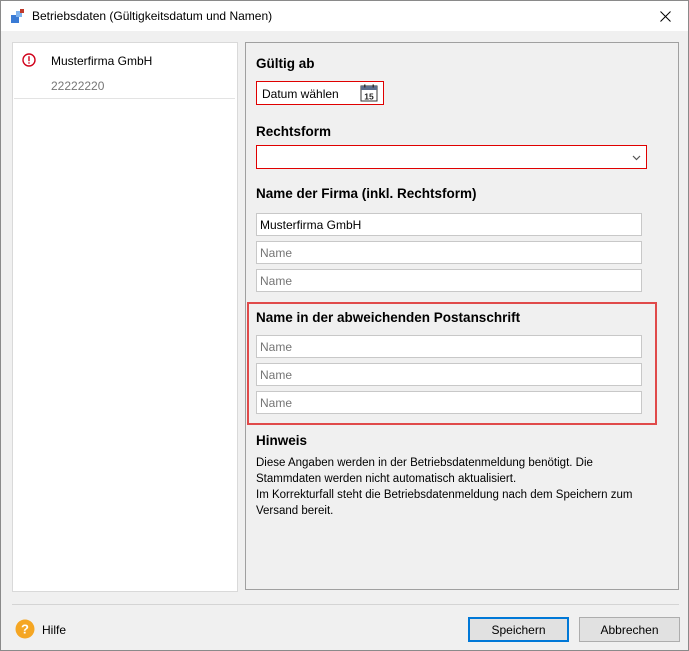 This screenshot has height=651, width=689. What do you see at coordinates (54, 630) in the screenshot?
I see `help-link: Hilfe` at bounding box center [54, 630].